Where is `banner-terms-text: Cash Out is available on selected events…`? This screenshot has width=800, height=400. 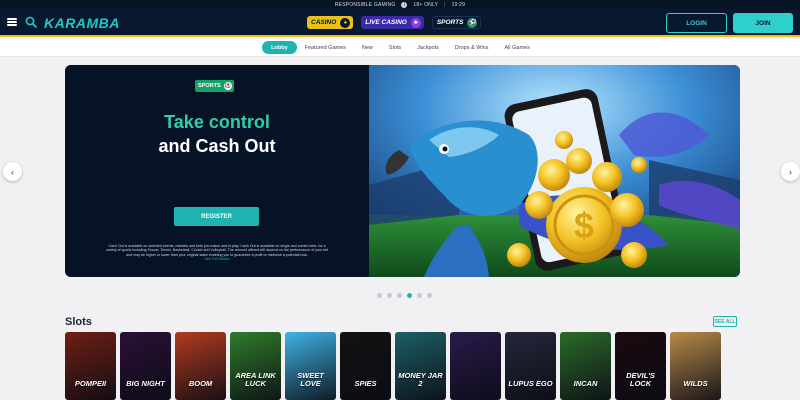 banner-terms-text: Cash Out is available on selected events… is located at coordinates (217, 250).